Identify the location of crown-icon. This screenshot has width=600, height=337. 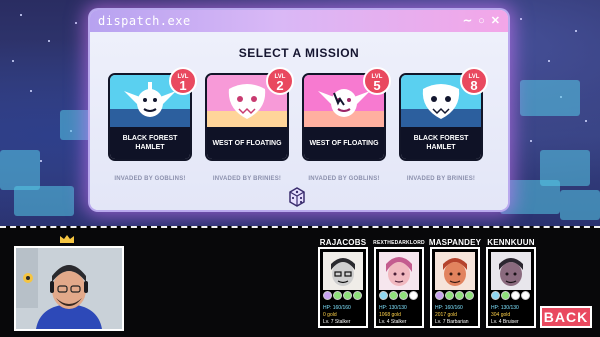
(67, 239).